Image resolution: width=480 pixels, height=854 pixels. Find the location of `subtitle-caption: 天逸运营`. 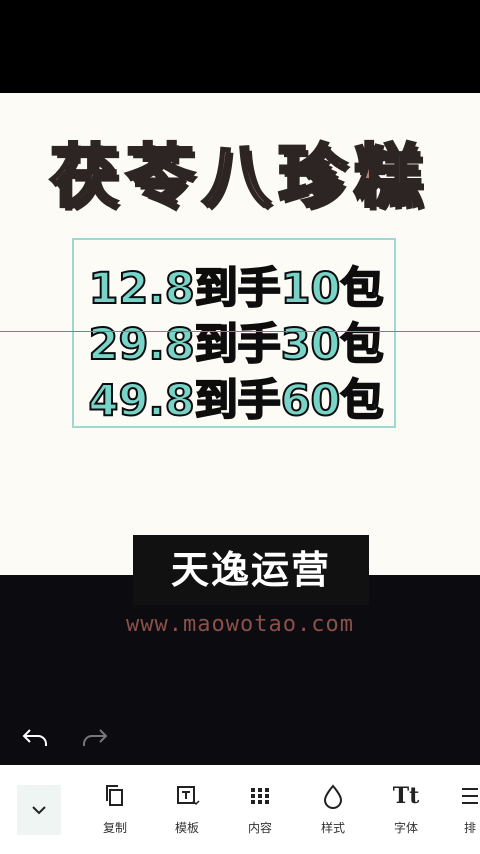

subtitle-caption: 天逸运营 is located at coordinates (251, 570).